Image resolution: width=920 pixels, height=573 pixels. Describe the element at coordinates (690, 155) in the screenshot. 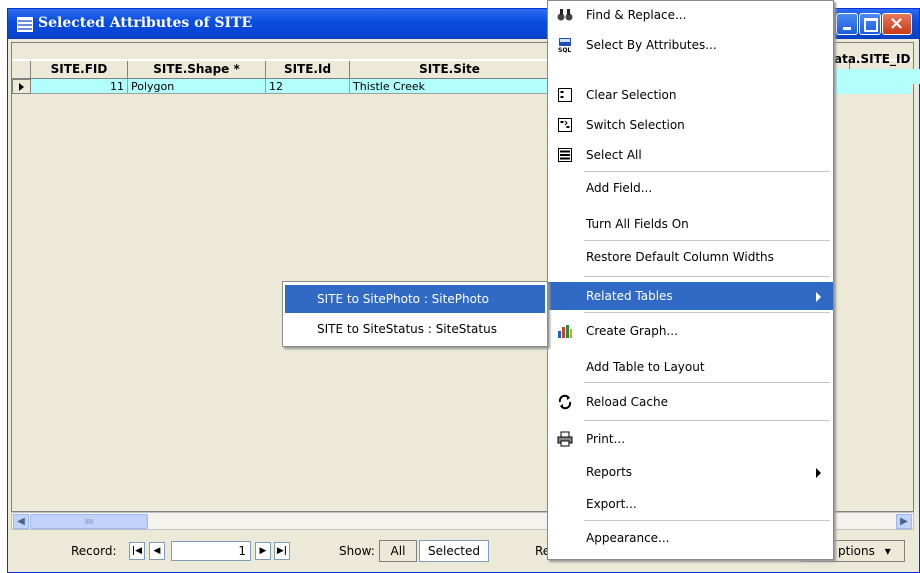

I see `menu-item-select-all: Select All` at that location.